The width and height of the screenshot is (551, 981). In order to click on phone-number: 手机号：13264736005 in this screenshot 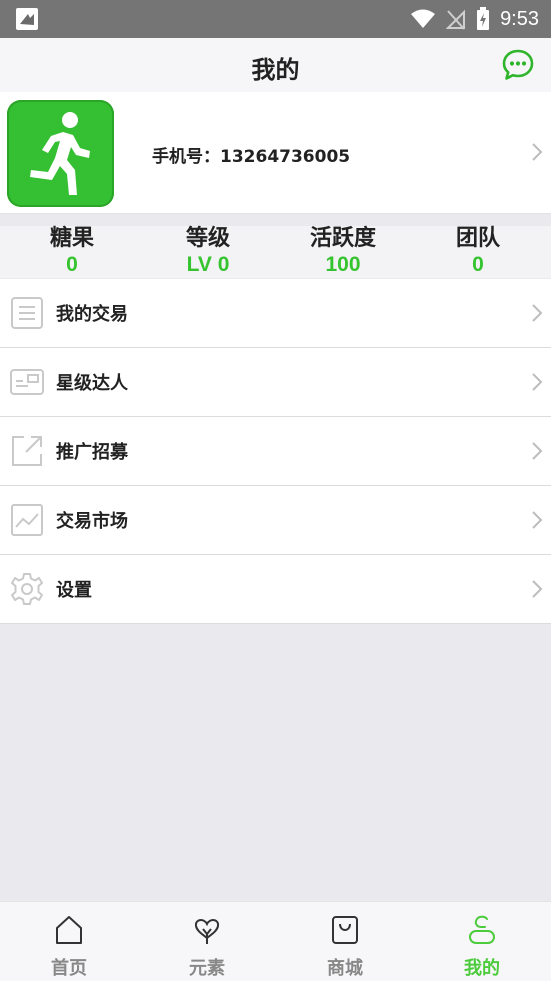, I will do `click(251, 154)`.